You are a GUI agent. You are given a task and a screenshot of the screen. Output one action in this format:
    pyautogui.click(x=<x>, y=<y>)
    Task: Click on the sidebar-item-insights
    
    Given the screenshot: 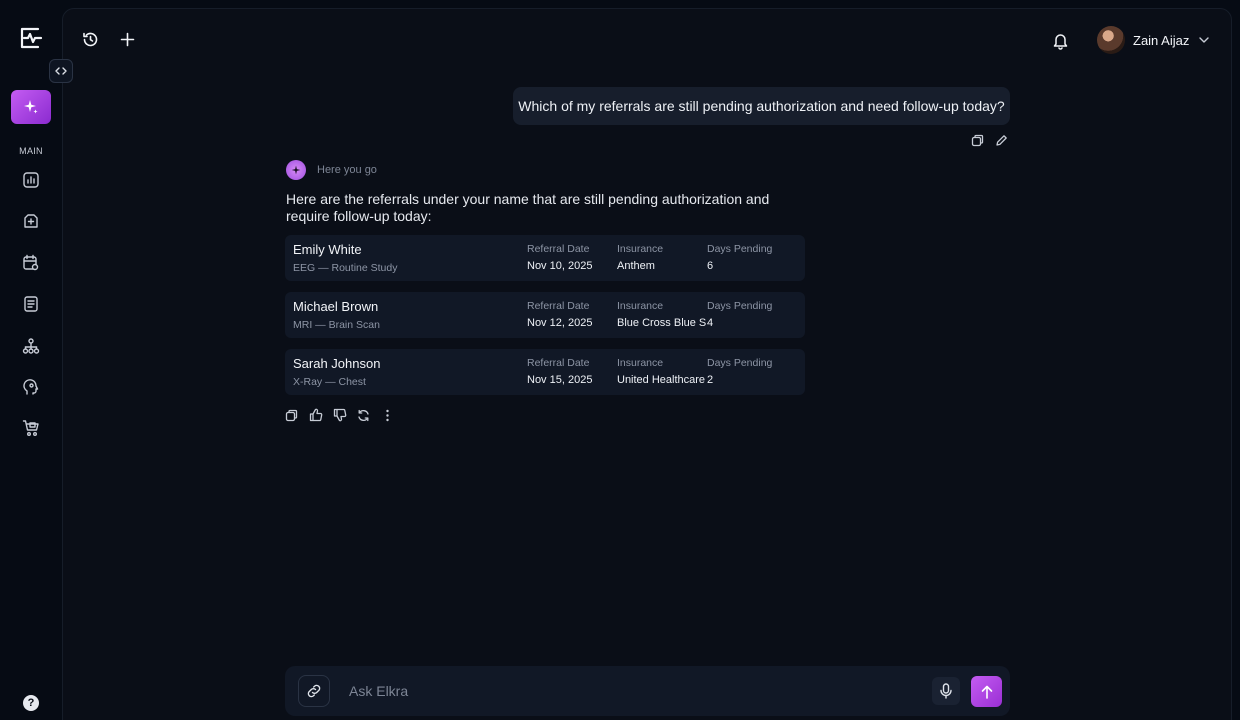 What is the action you would take?
    pyautogui.click(x=31, y=387)
    